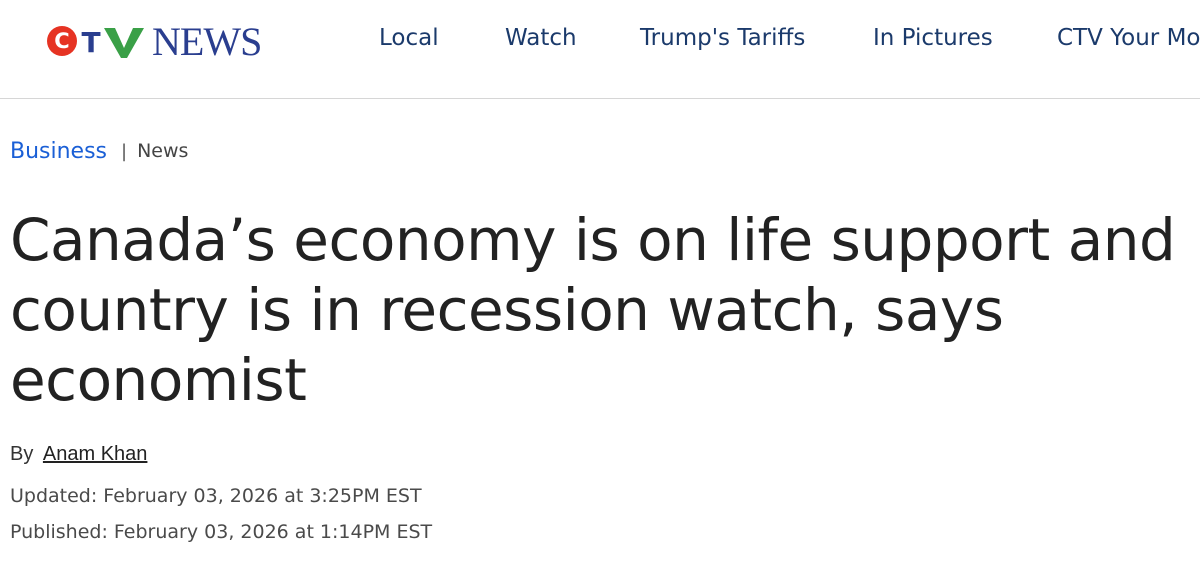 The width and height of the screenshot is (1200, 580). I want to click on nav-item-local: Local, so click(409, 38).